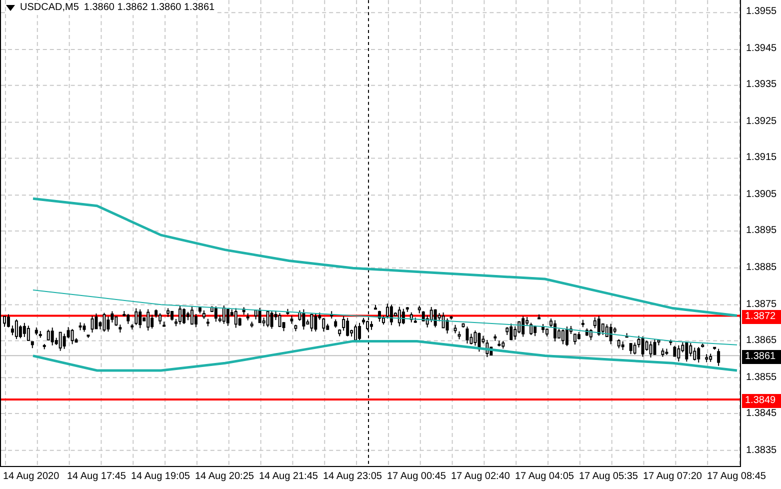  I want to click on time-axis-label: 17 Aug 05:35, so click(608, 477).